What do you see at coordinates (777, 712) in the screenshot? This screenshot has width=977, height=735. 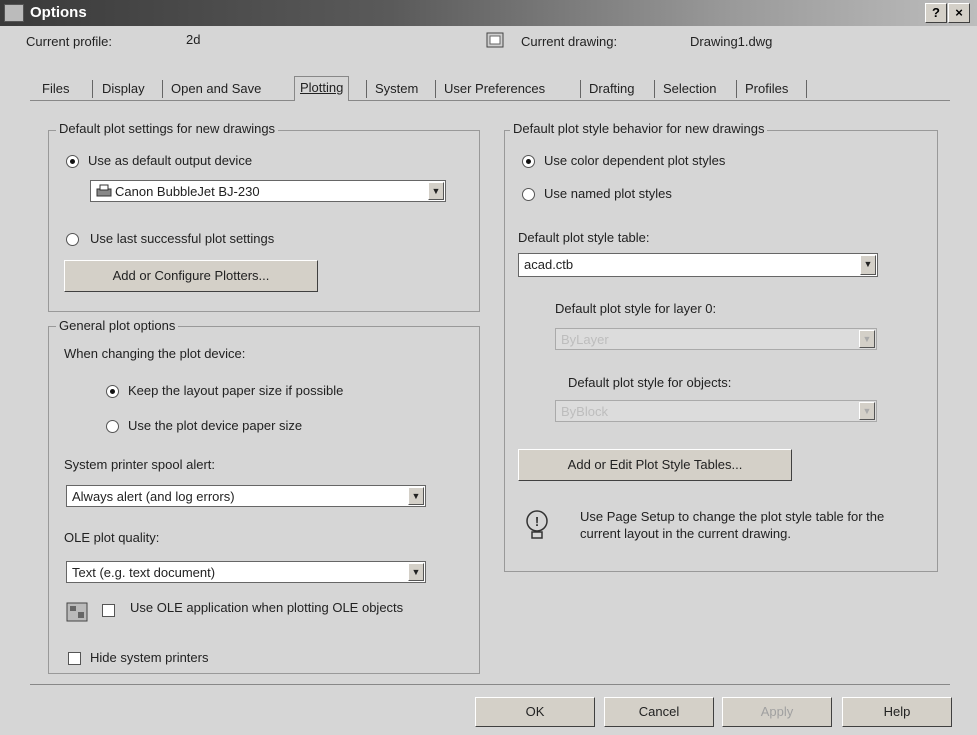 I see `apply-button: Apply` at bounding box center [777, 712].